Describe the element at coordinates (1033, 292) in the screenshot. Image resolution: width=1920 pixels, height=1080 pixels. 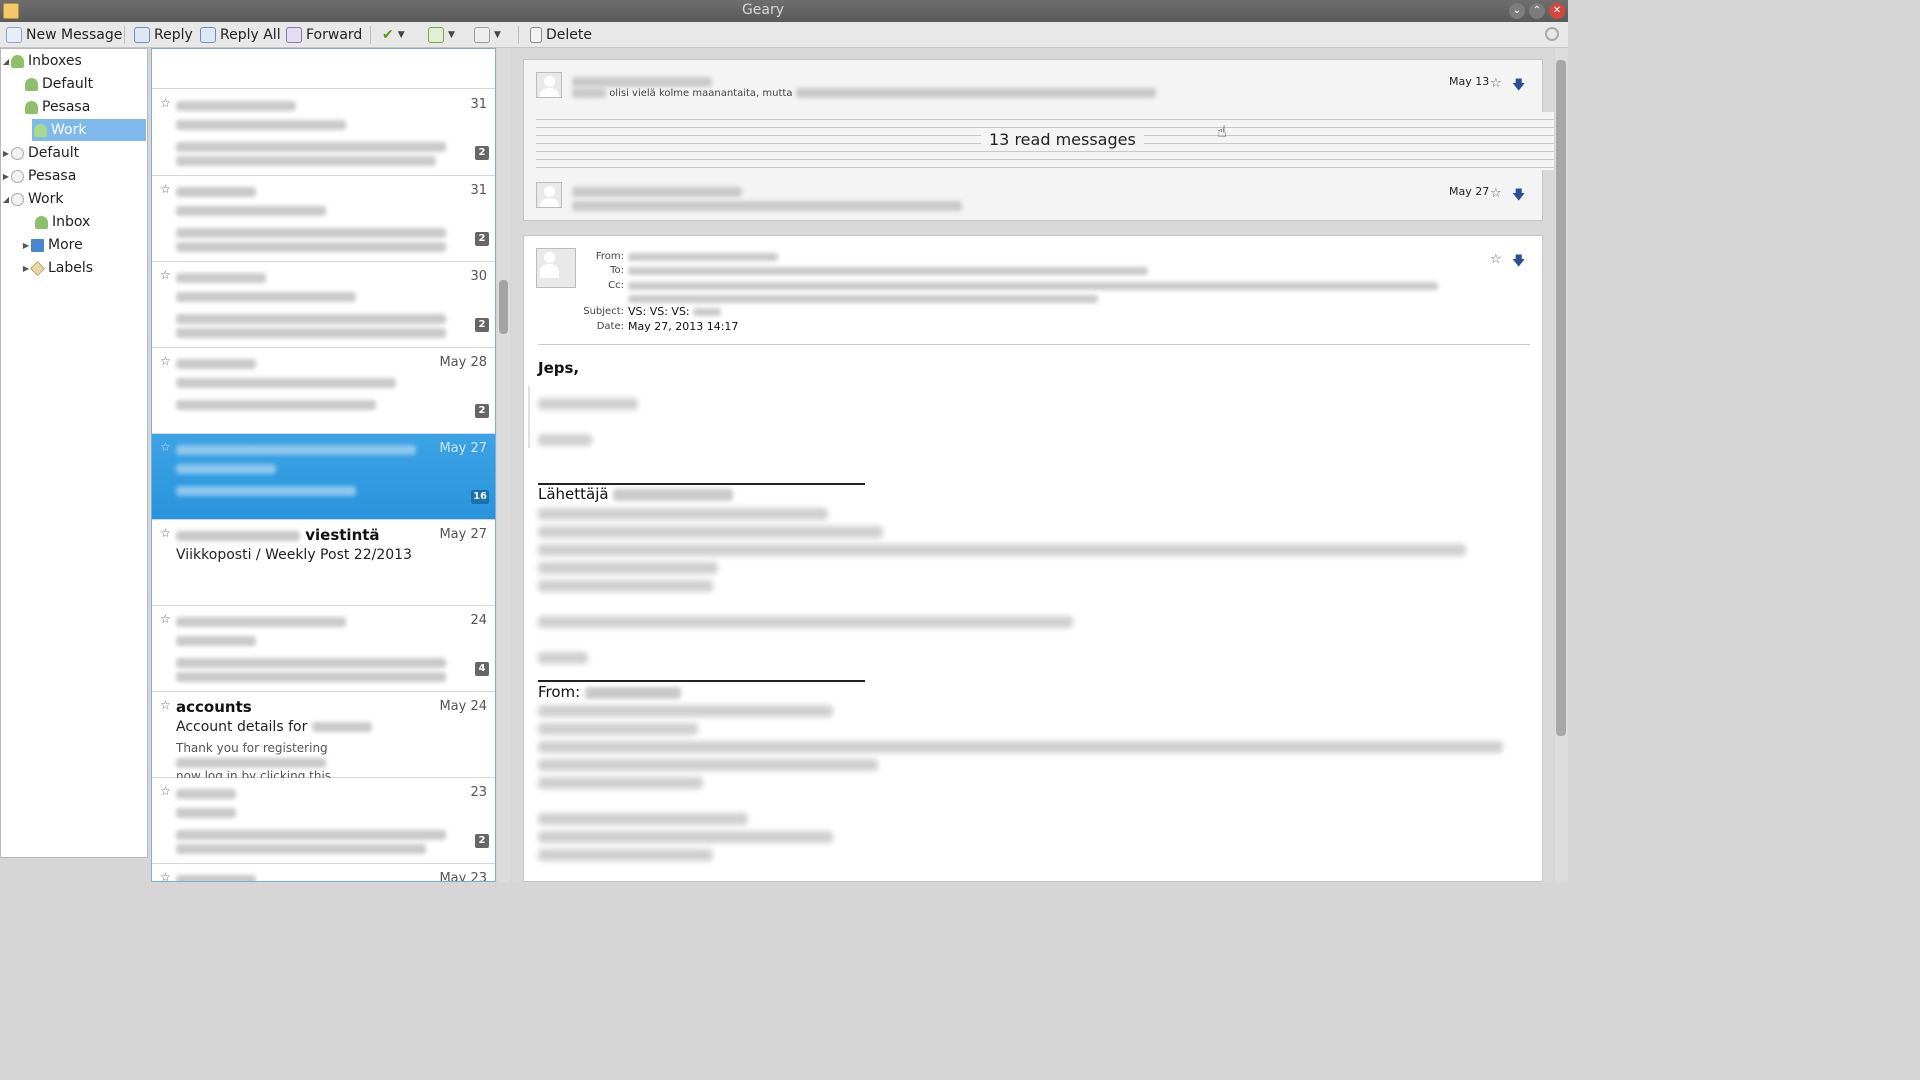
I see `cc-value` at that location.